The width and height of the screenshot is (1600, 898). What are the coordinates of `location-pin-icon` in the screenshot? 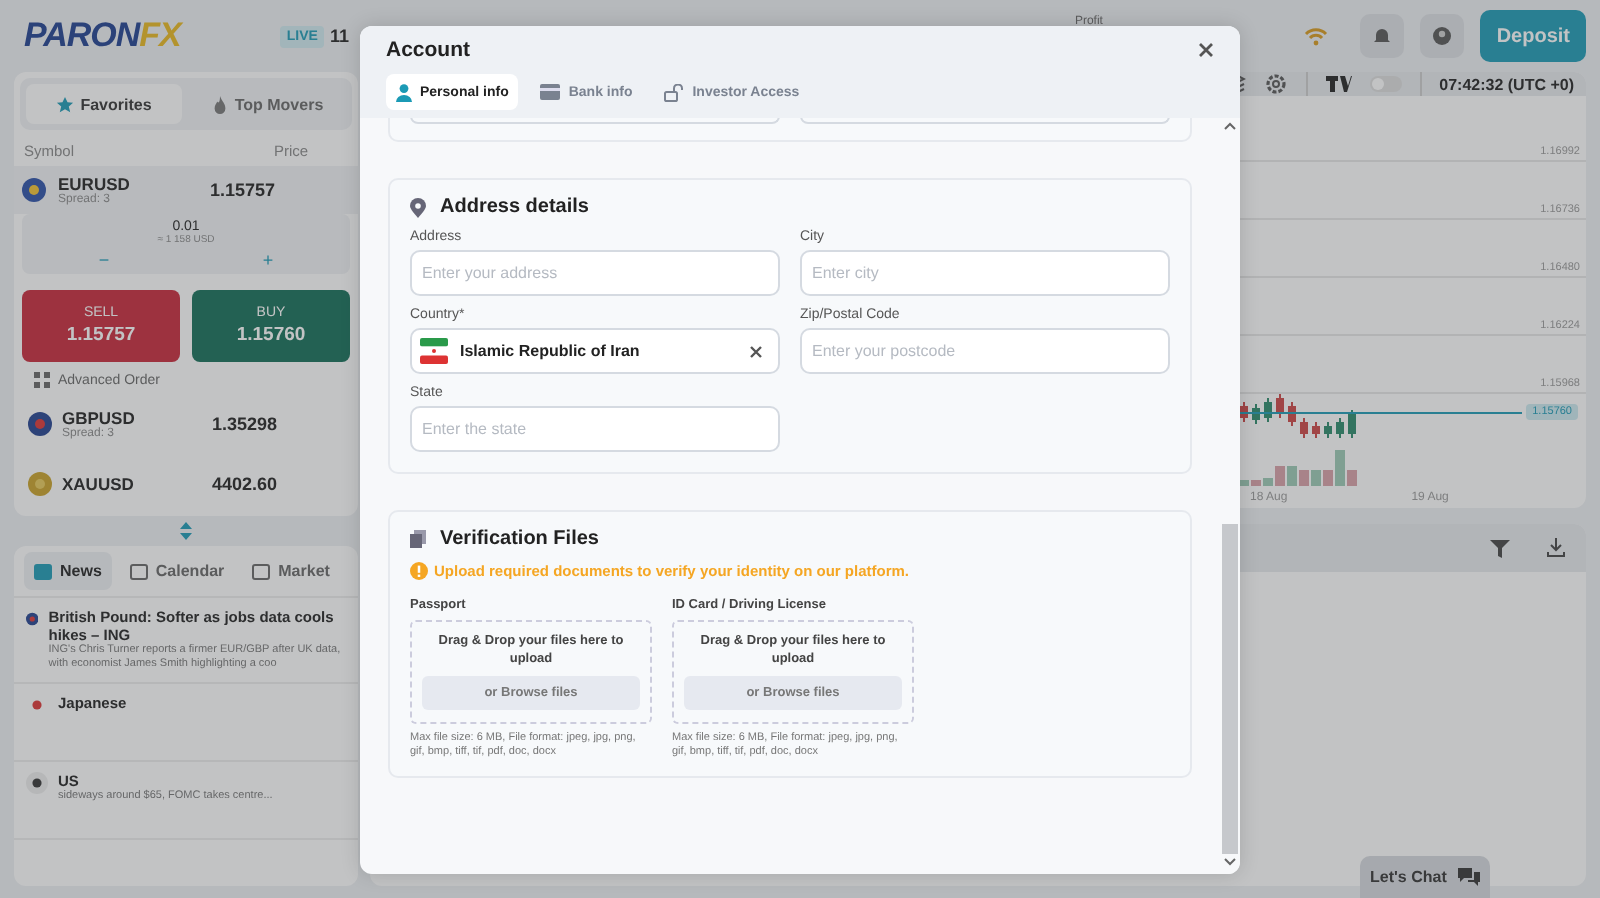 It's located at (418, 207).